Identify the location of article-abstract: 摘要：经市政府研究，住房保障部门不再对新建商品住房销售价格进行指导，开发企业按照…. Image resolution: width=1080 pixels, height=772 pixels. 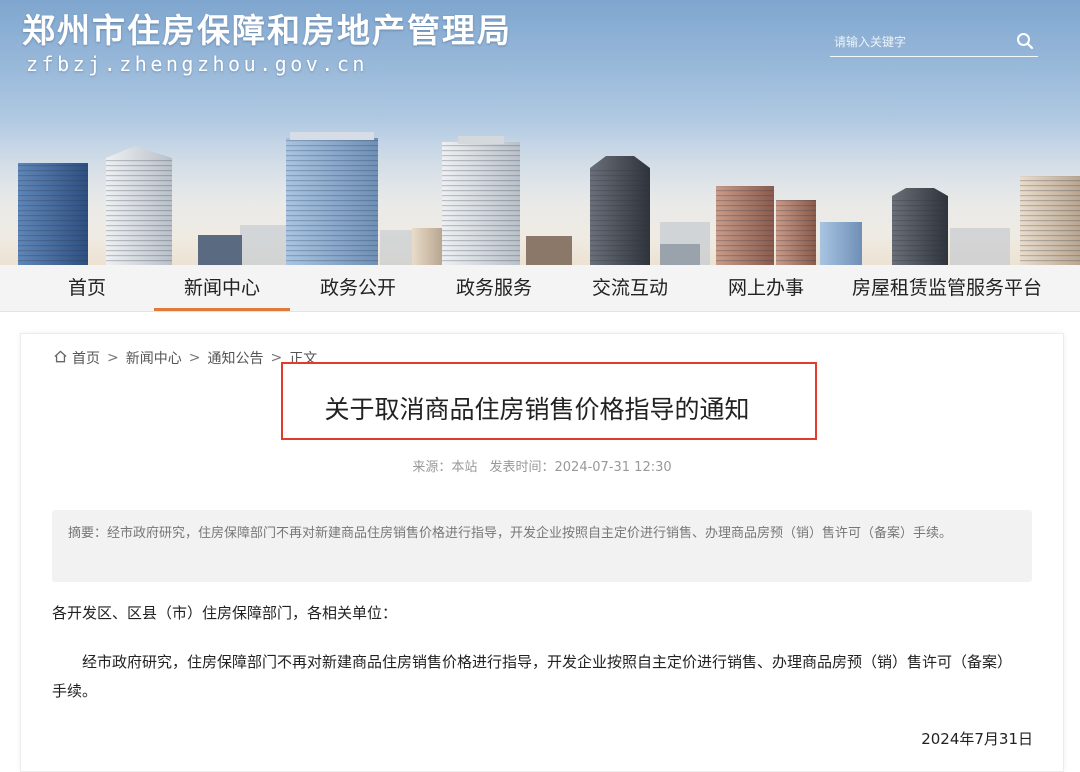
(542, 546).